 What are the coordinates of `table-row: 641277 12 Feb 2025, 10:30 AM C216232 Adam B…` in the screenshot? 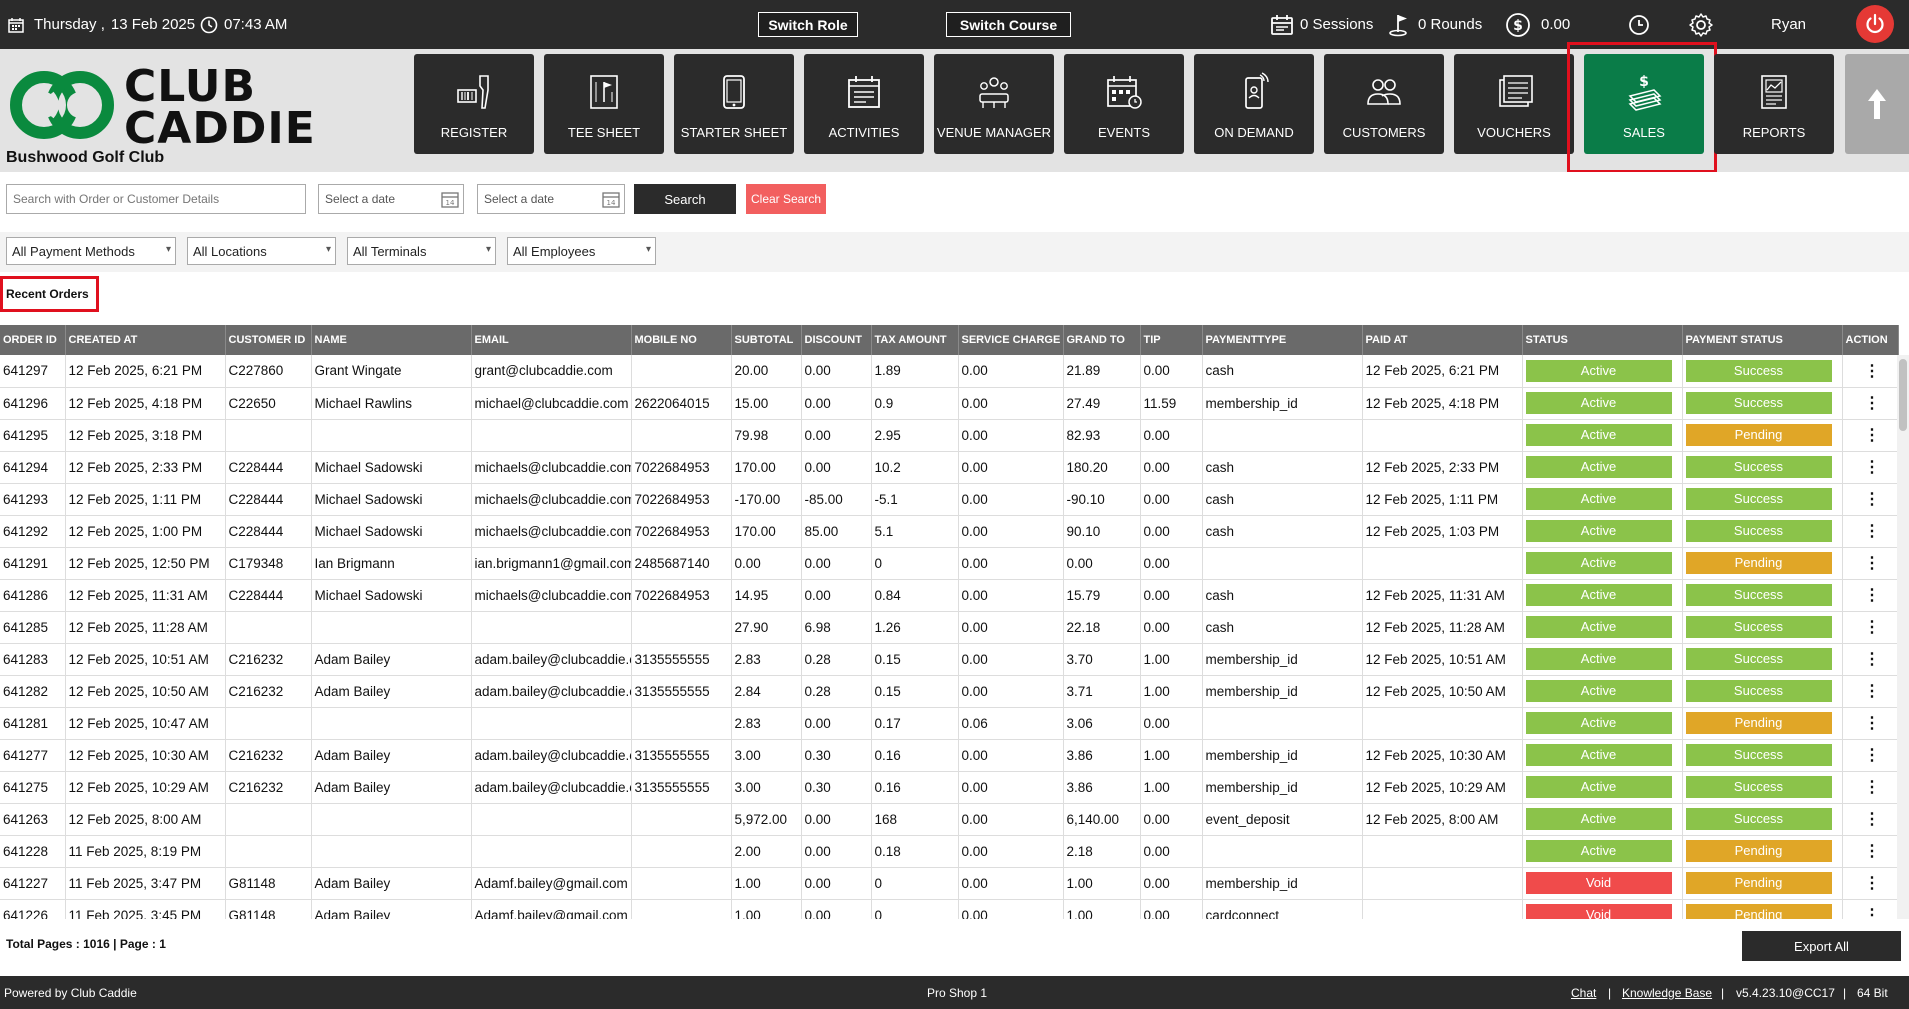 It's located at (949, 755).